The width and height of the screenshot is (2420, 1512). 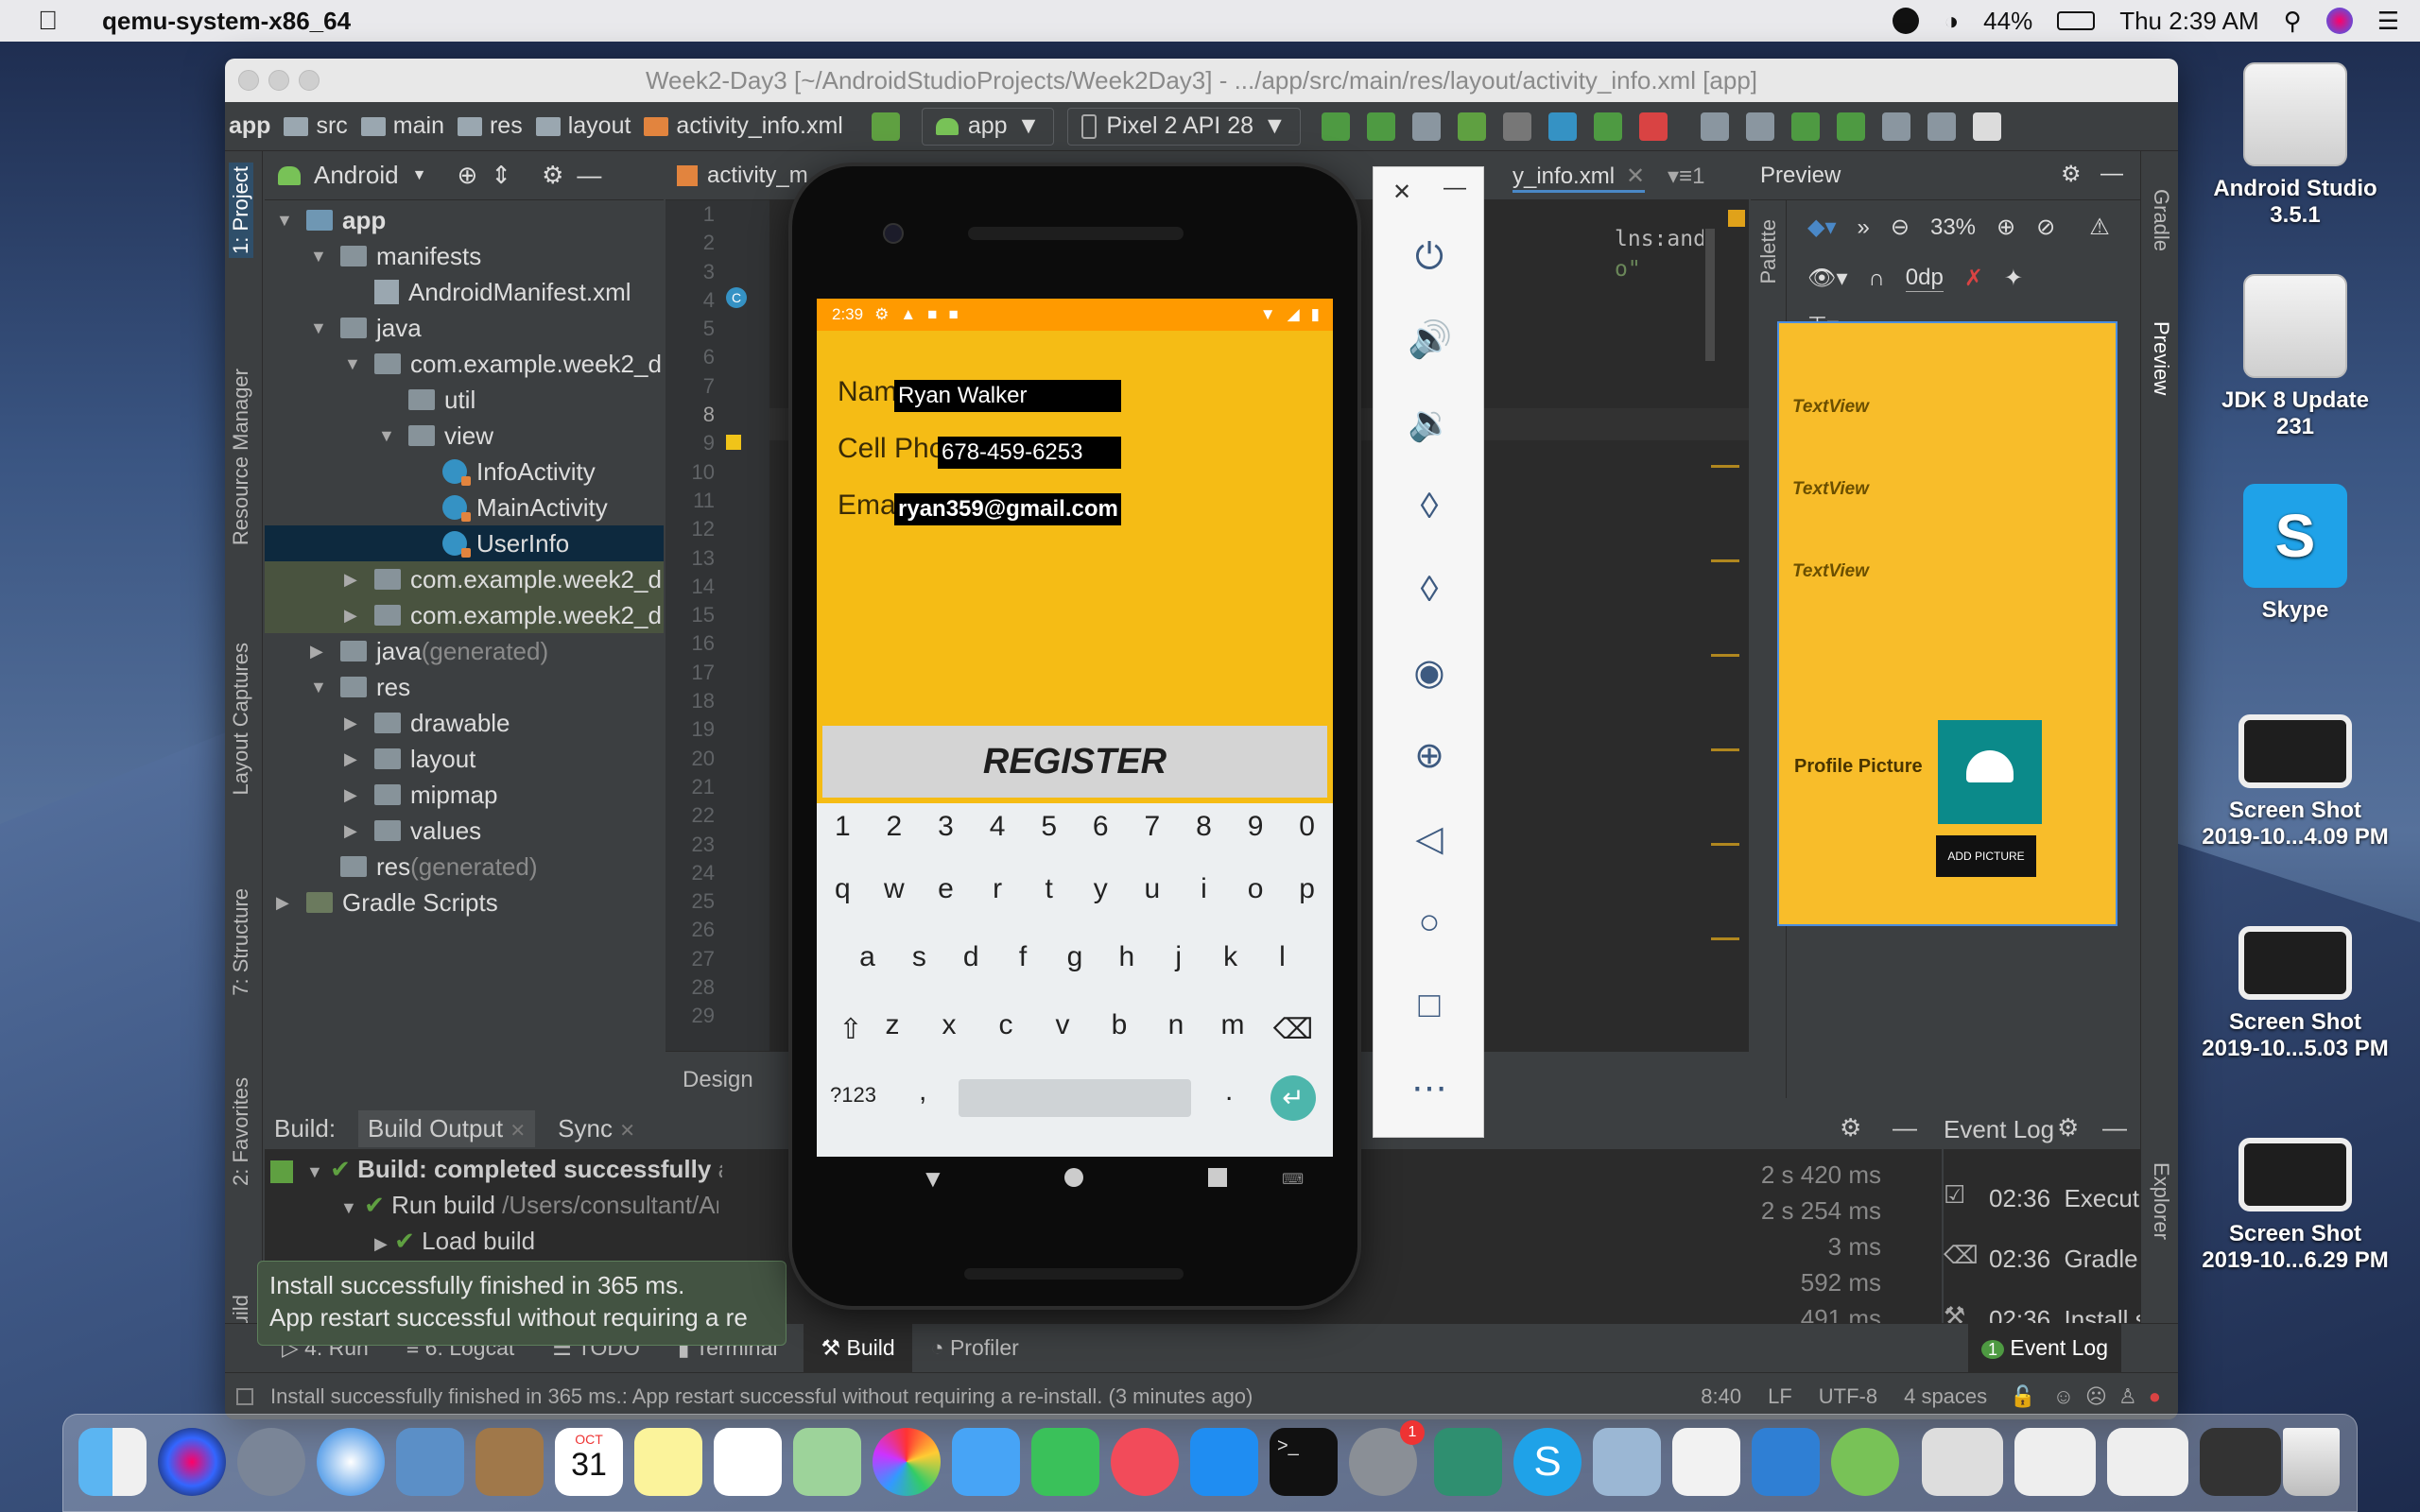 I want to click on coverage-icon, so click(x=1426, y=126).